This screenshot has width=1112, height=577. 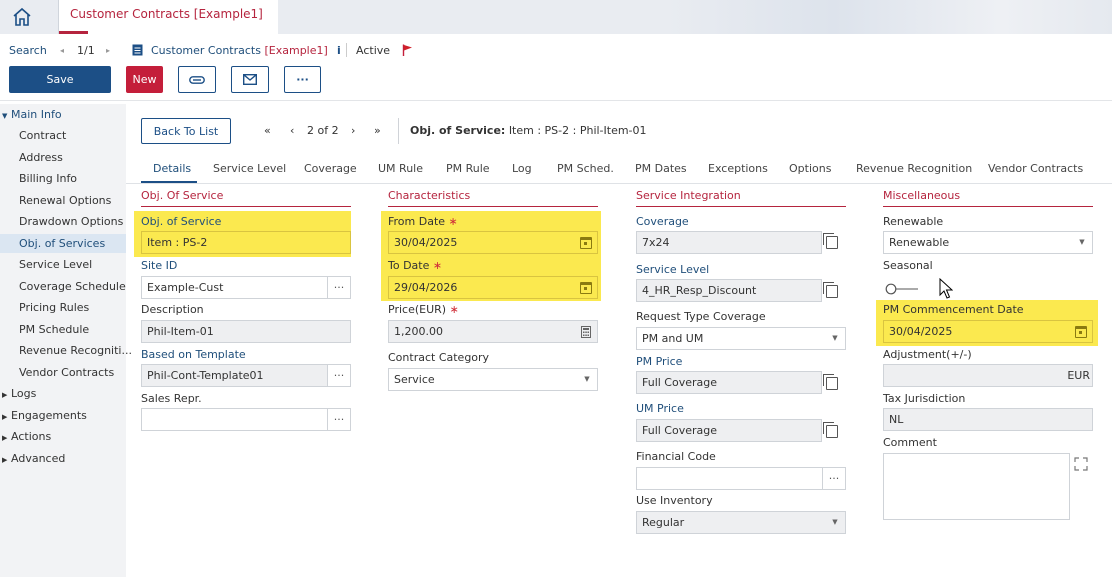 I want to click on contract-category-select: Service ▼, so click(x=493, y=379).